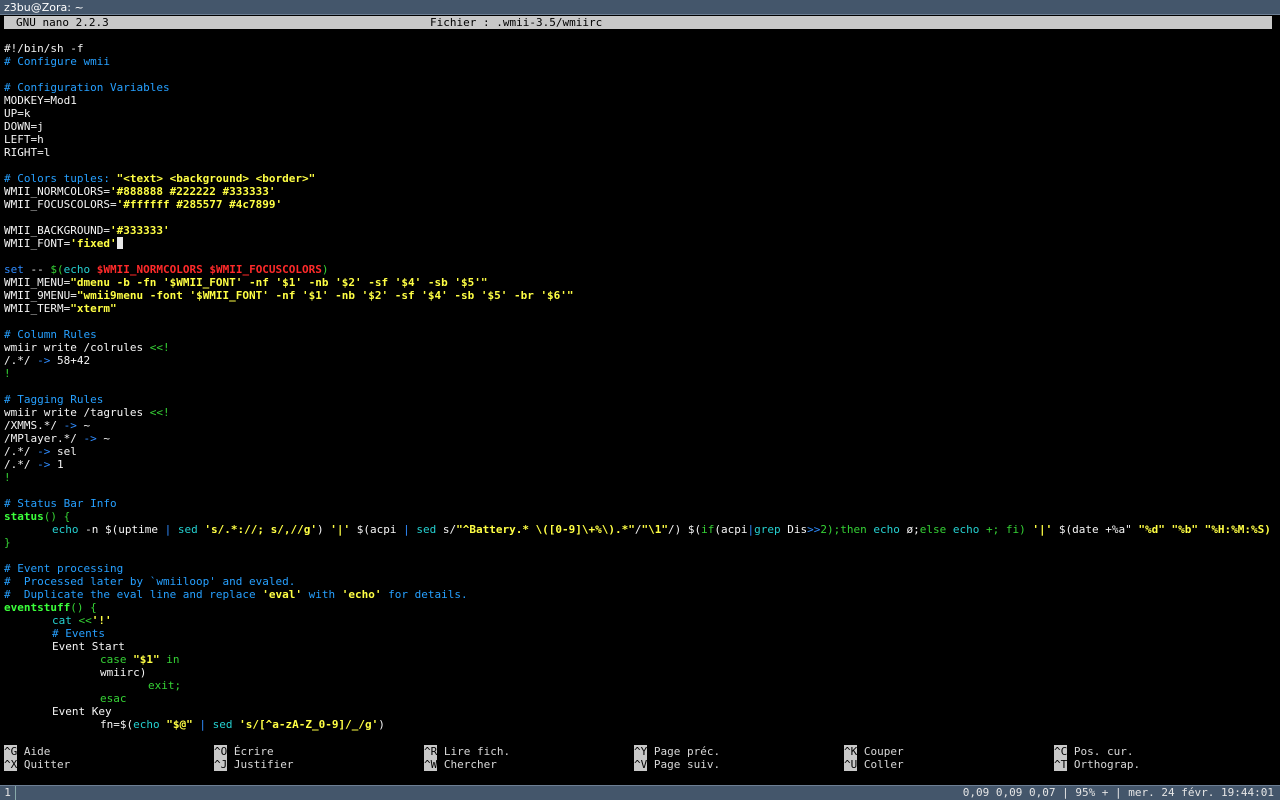 The height and width of the screenshot is (800, 1280). I want to click on code-token: grep, so click(767, 529).